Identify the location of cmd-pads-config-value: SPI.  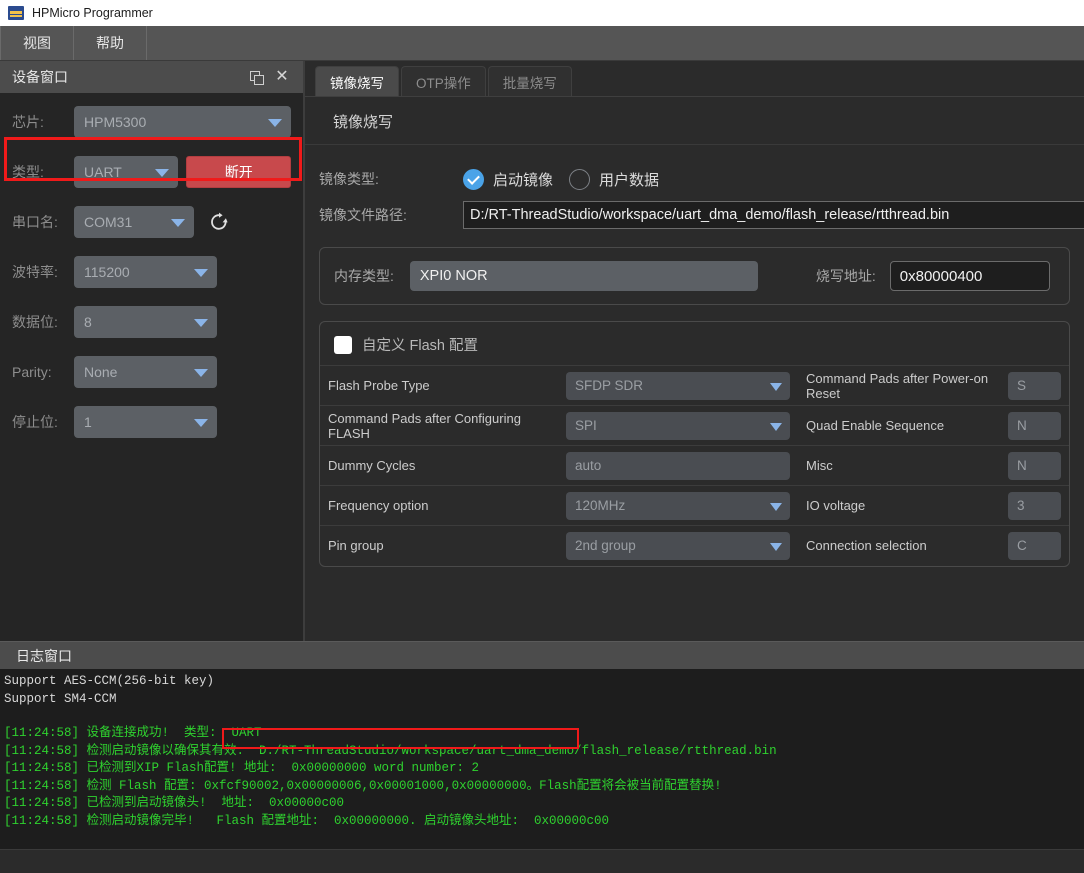
(586, 425).